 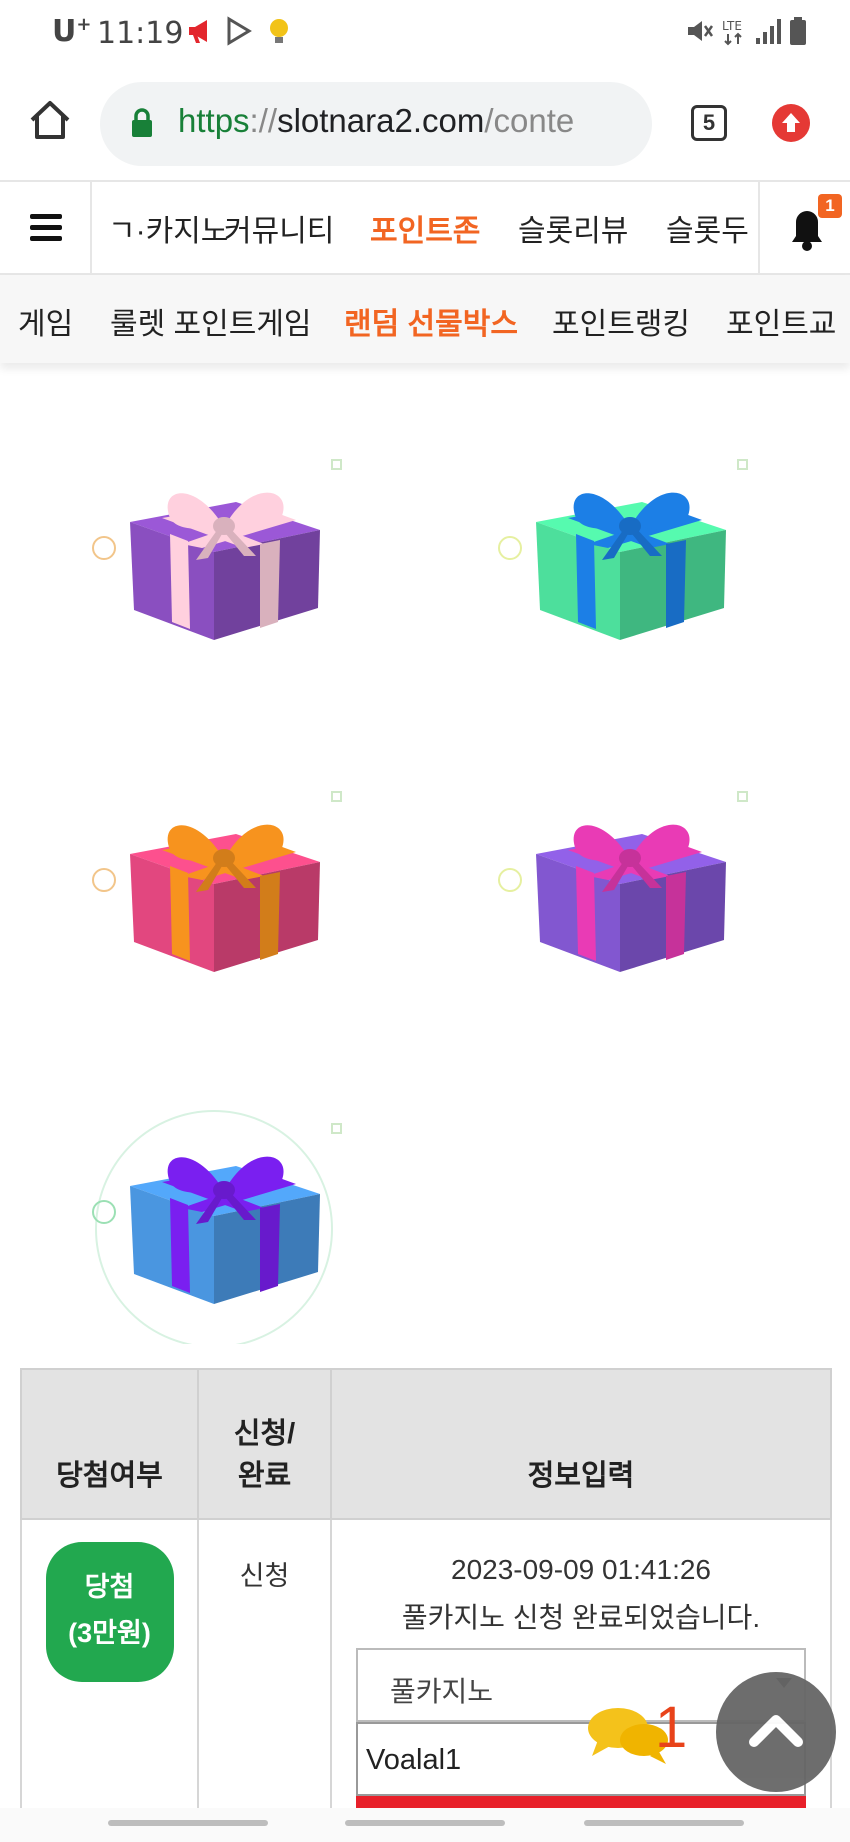 I want to click on signal-icon, so click(x=768, y=31).